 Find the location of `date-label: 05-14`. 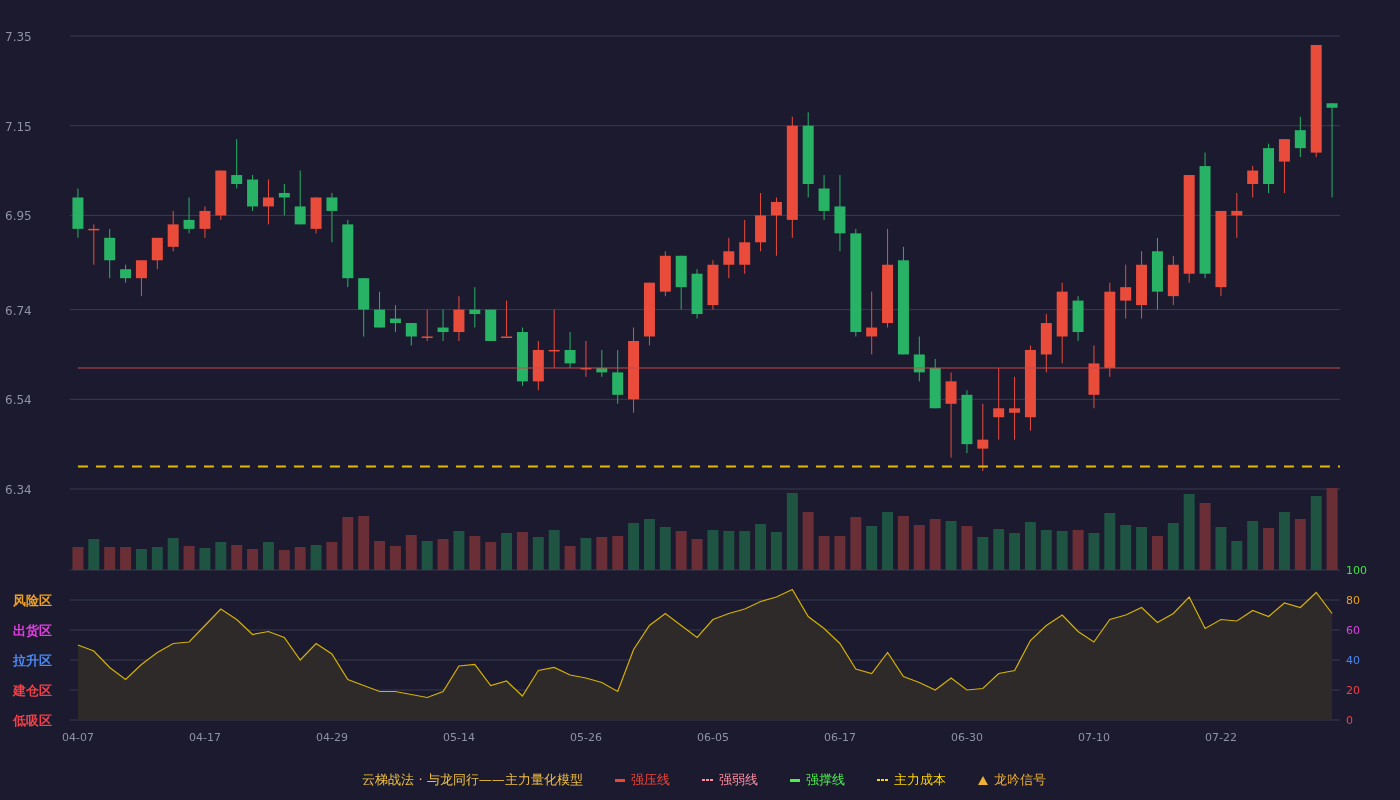

date-label: 05-14 is located at coordinates (458, 737).